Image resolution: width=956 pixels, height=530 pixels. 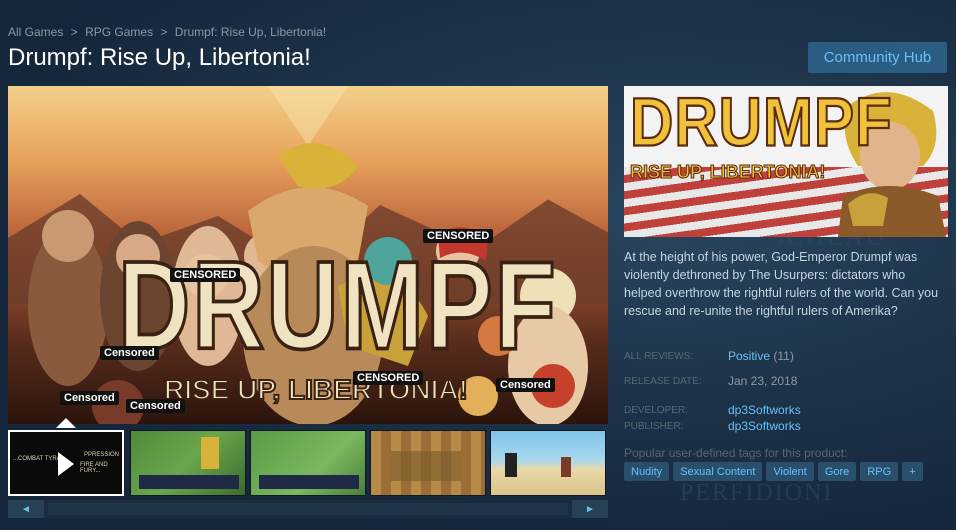 I want to click on tags-list: Nudity Sexual Content Violent Gore RPG +, so click(x=773, y=471).